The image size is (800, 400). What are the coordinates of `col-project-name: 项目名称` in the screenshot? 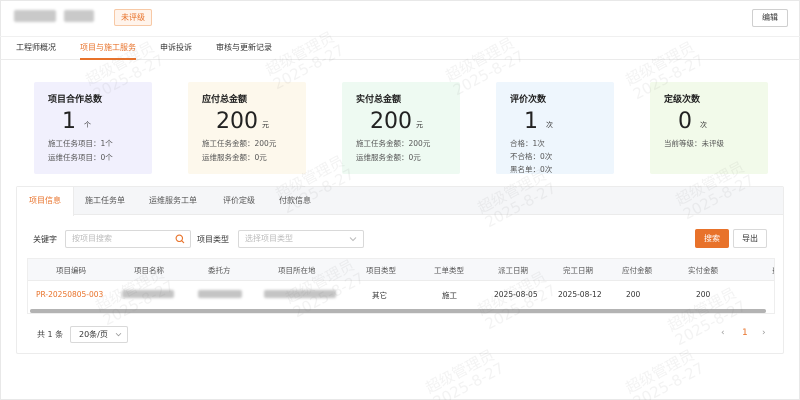 It's located at (149, 270).